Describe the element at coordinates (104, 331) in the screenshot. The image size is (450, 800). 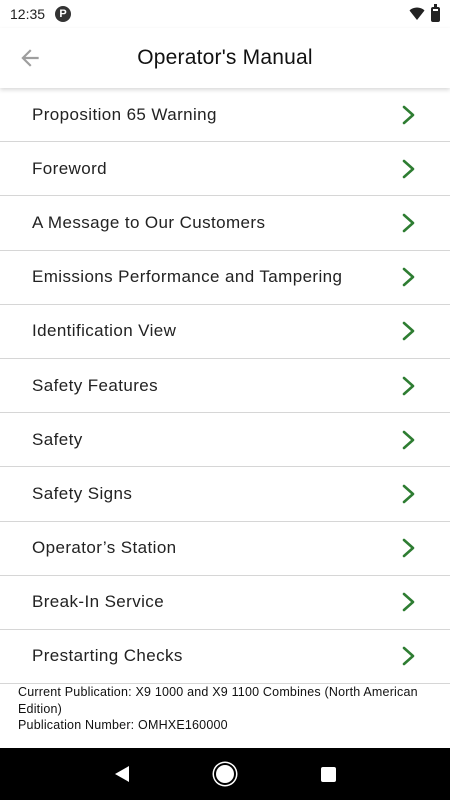
I see `menu-item-label: Identification View` at that location.